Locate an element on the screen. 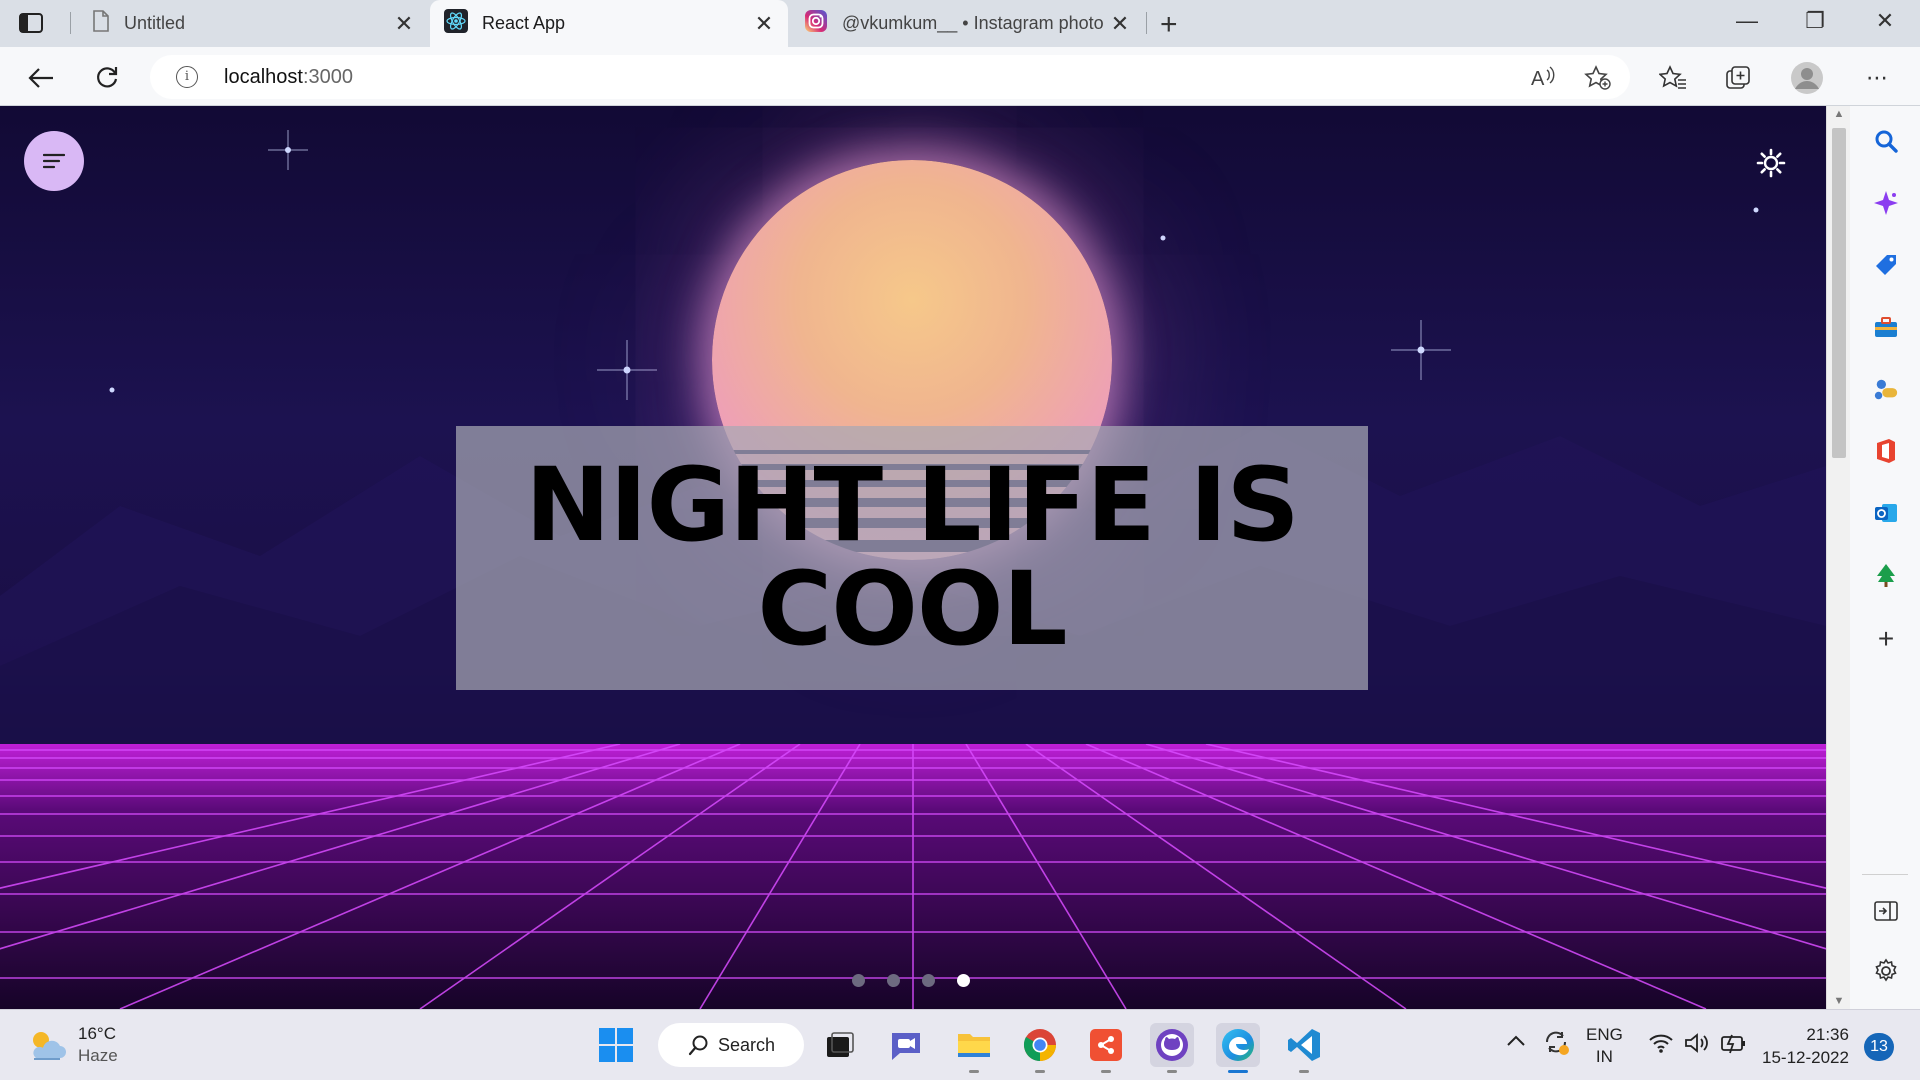 Image resolution: width=1920 pixels, height=1080 pixels. profile-button is located at coordinates (1807, 78).